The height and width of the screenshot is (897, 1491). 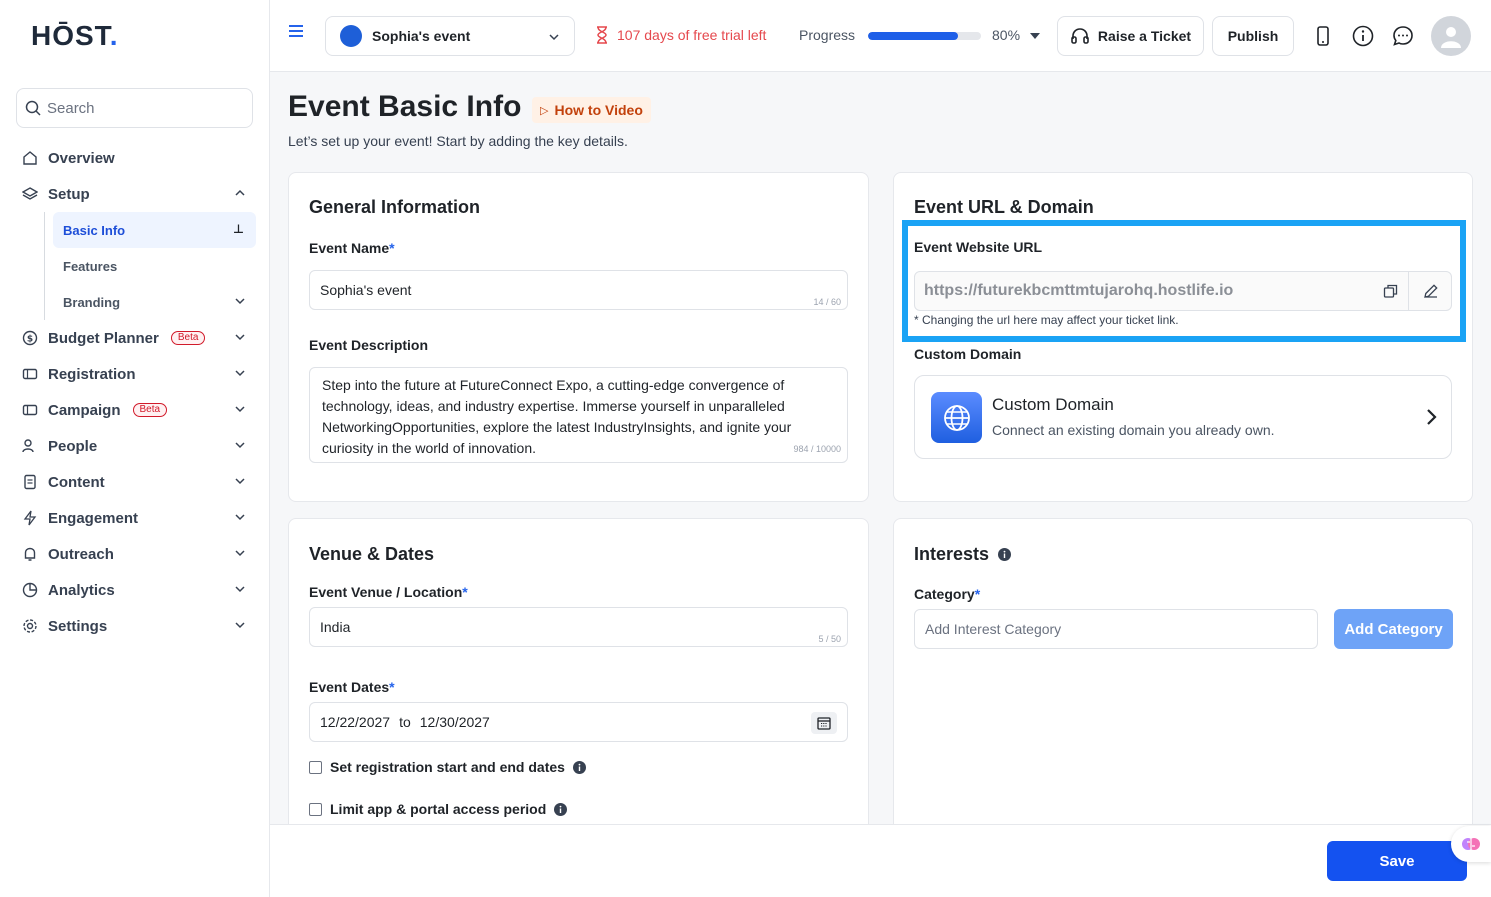 What do you see at coordinates (578, 722) in the screenshot?
I see `event-dates-field: 12/22/2027 to 12/30/2027` at bounding box center [578, 722].